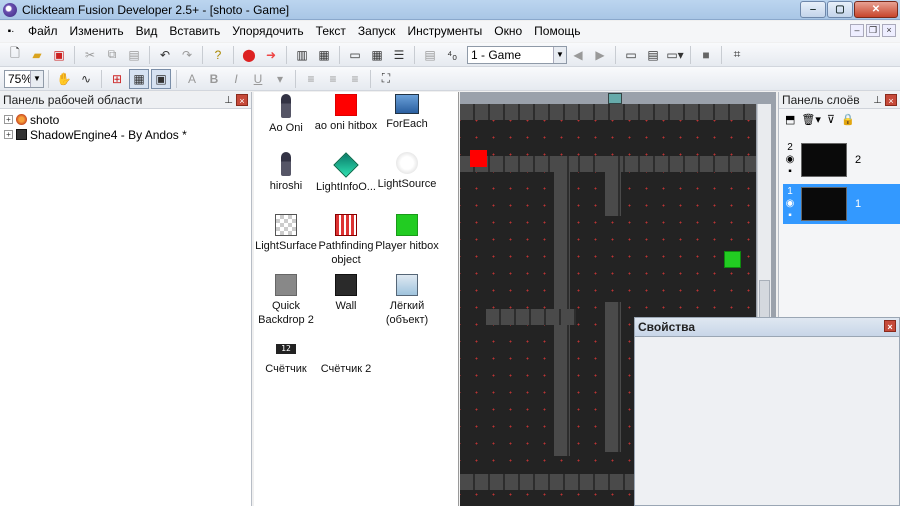 Image resolution: width=900 pixels, height=506 pixels. Describe the element at coordinates (117, 79) in the screenshot. I see `snap-grid-icon: ⊞` at that location.